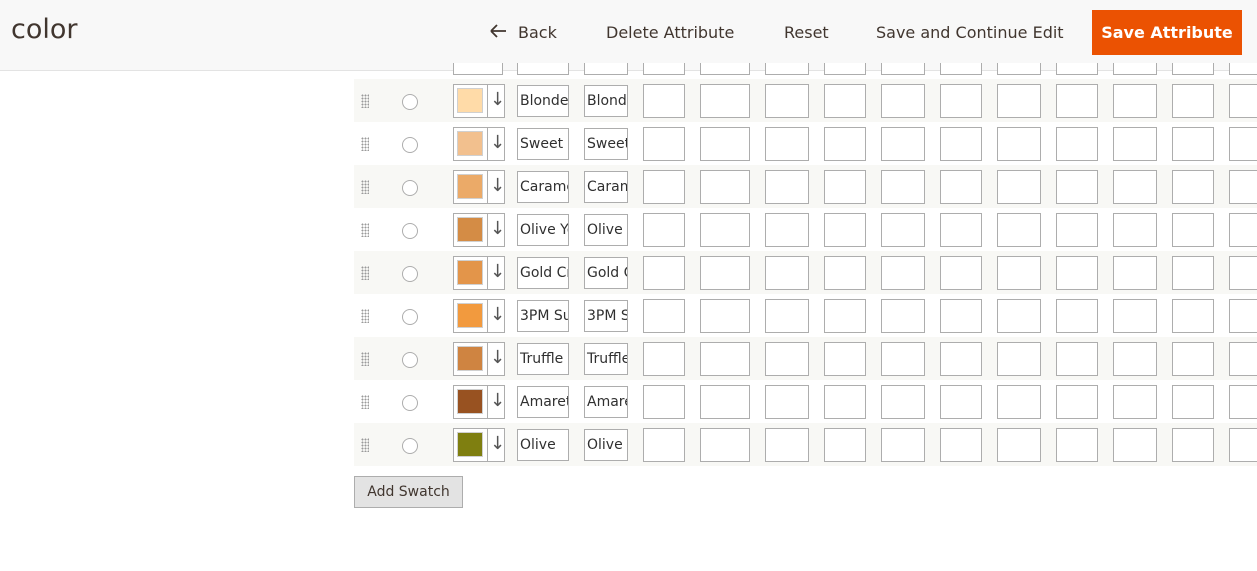 The width and height of the screenshot is (1257, 571). What do you see at coordinates (523, 33) in the screenshot?
I see `back-button: Back` at bounding box center [523, 33].